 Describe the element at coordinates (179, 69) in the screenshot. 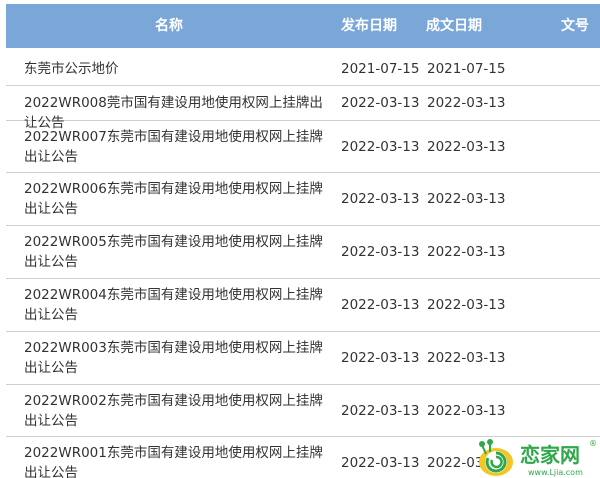

I see `row-title-link: 东莞市公示地价` at that location.